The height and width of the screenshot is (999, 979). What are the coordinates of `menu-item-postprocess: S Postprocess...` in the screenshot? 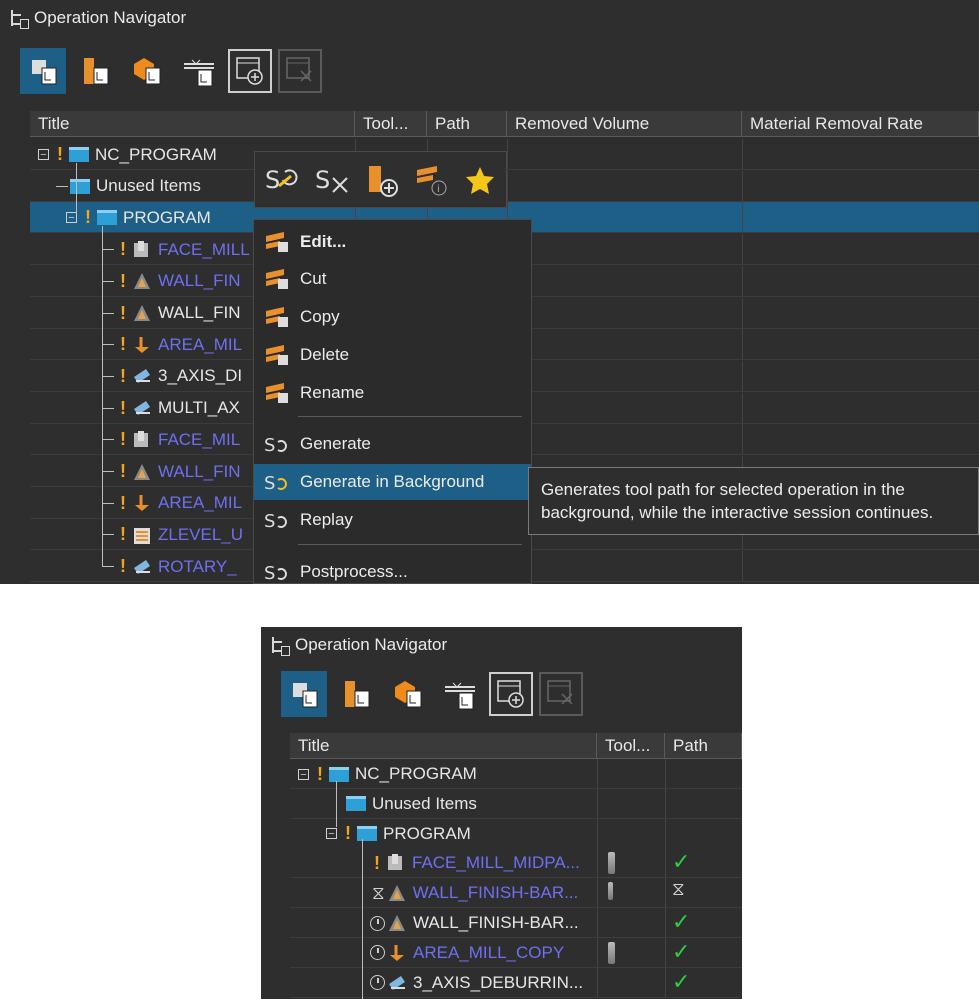 It's located at (392, 569).